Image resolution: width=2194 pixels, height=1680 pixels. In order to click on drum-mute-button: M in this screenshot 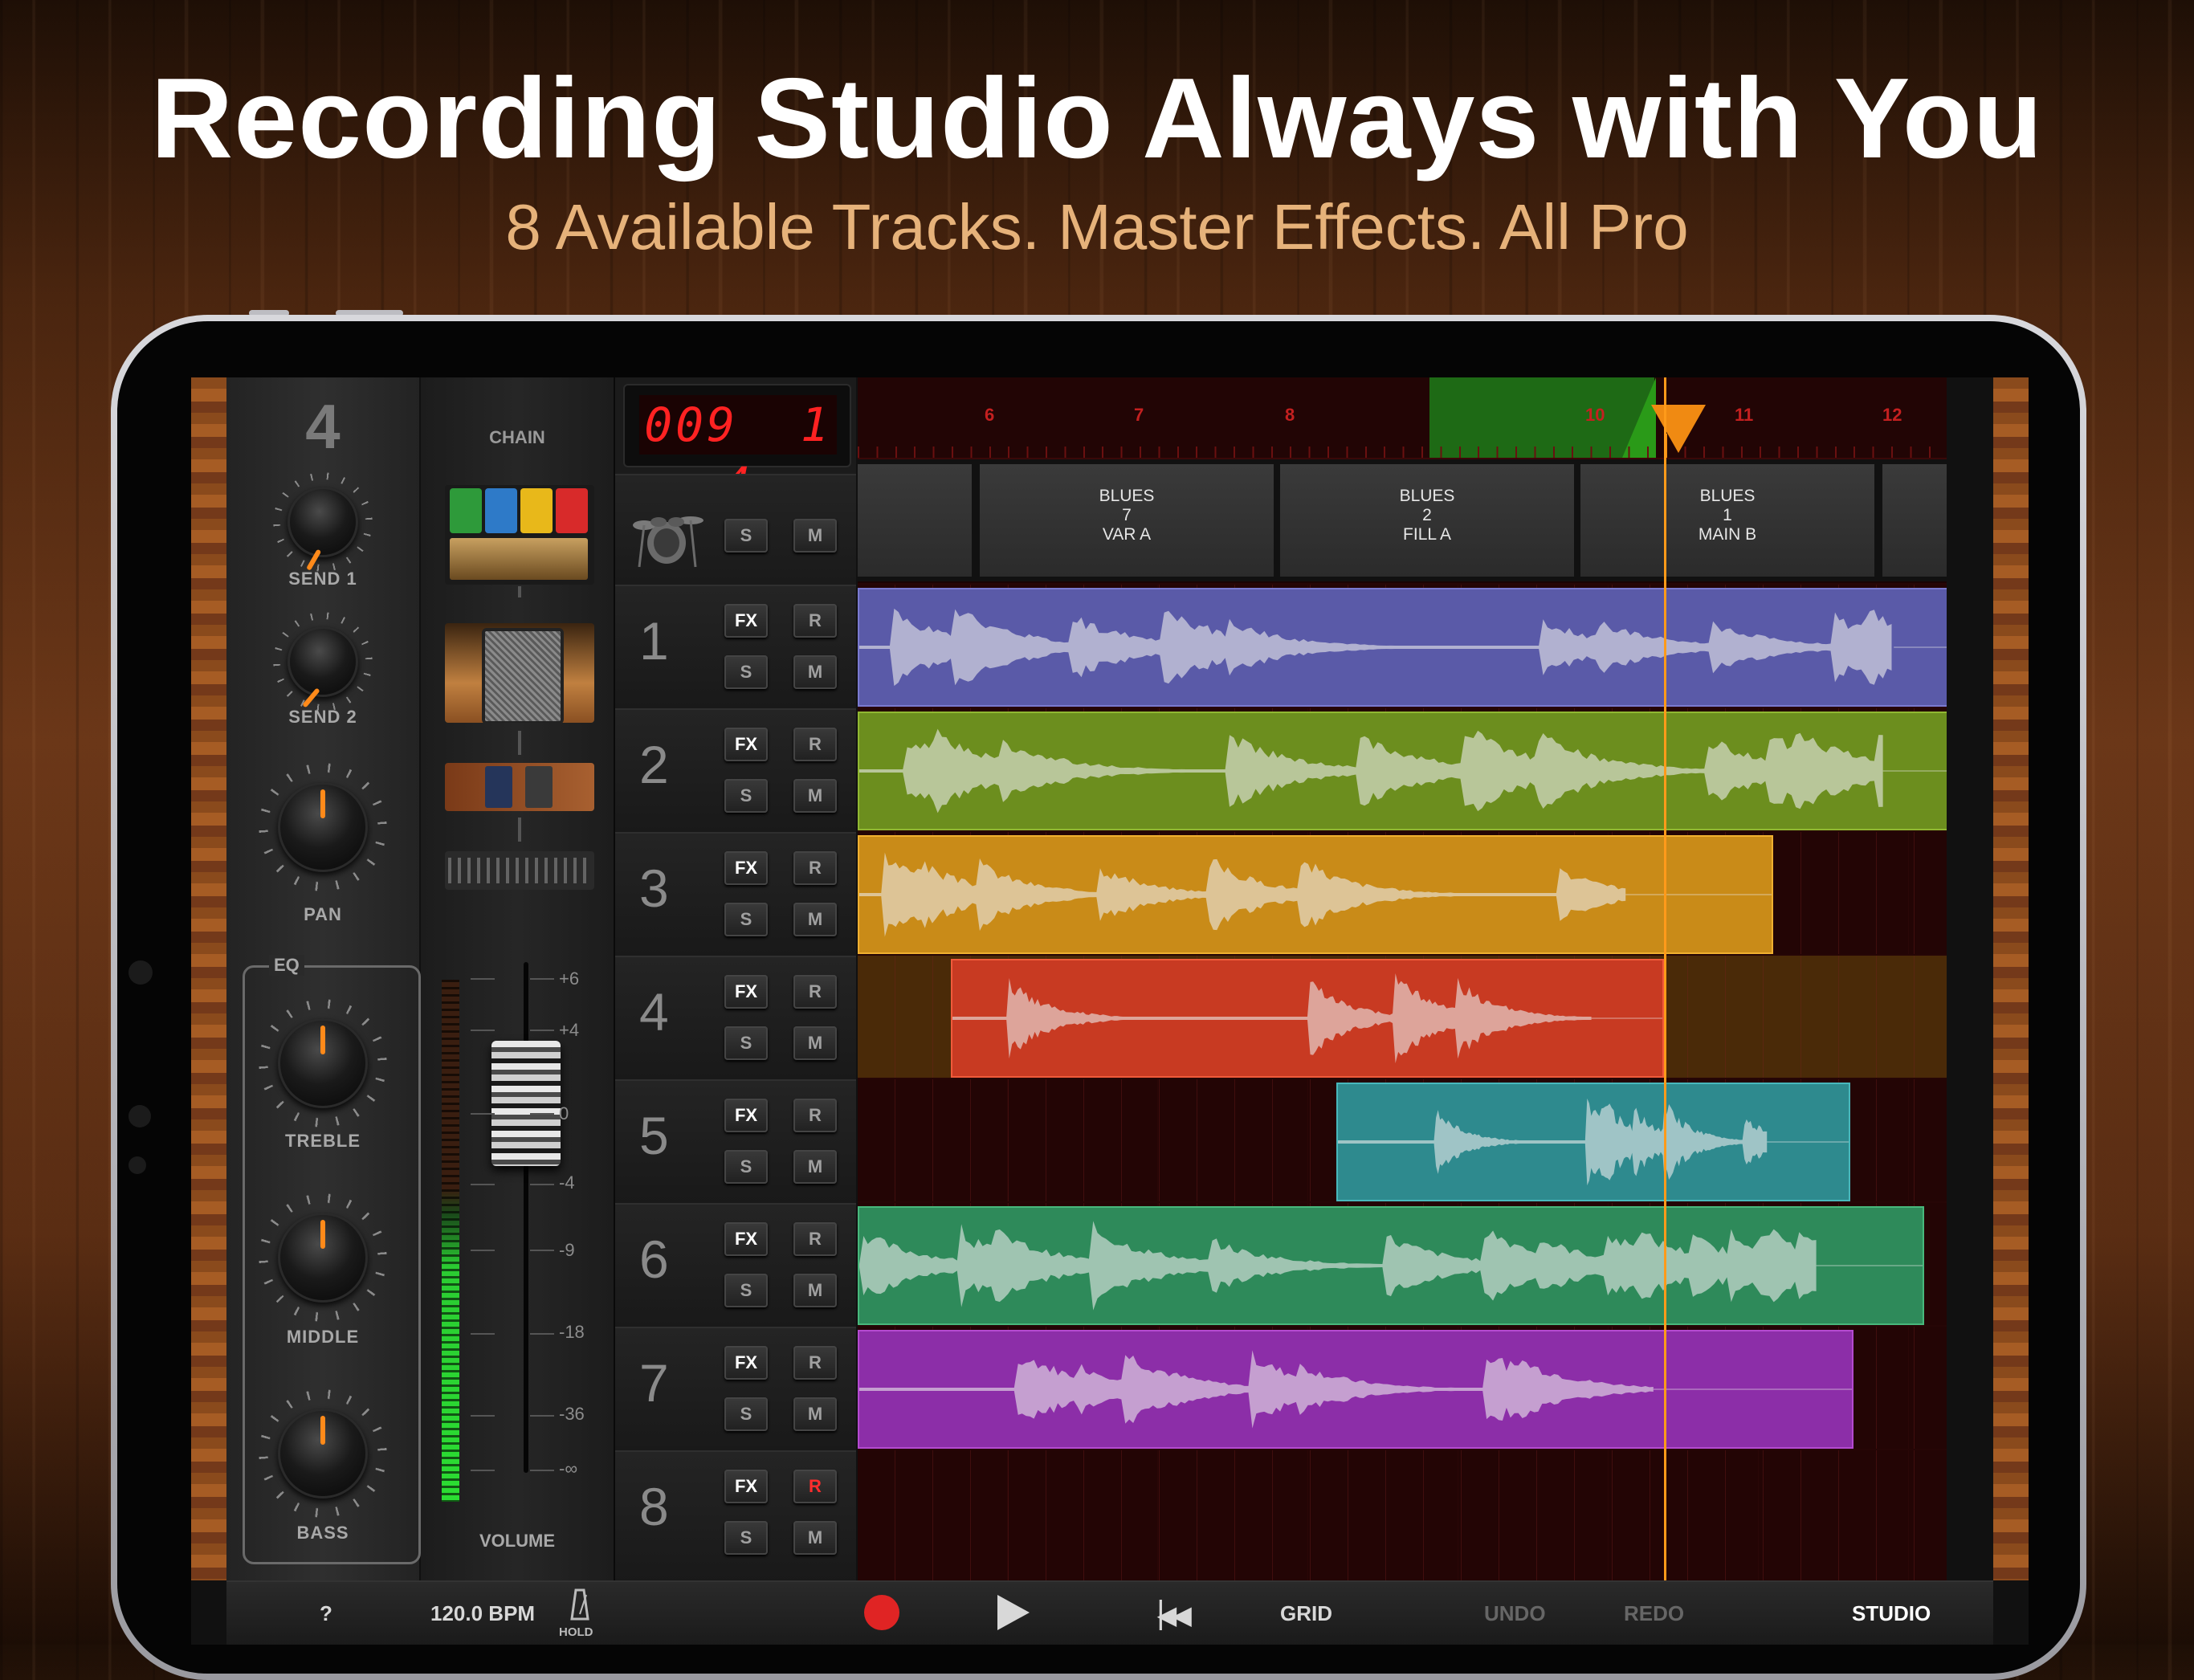, I will do `click(815, 536)`.